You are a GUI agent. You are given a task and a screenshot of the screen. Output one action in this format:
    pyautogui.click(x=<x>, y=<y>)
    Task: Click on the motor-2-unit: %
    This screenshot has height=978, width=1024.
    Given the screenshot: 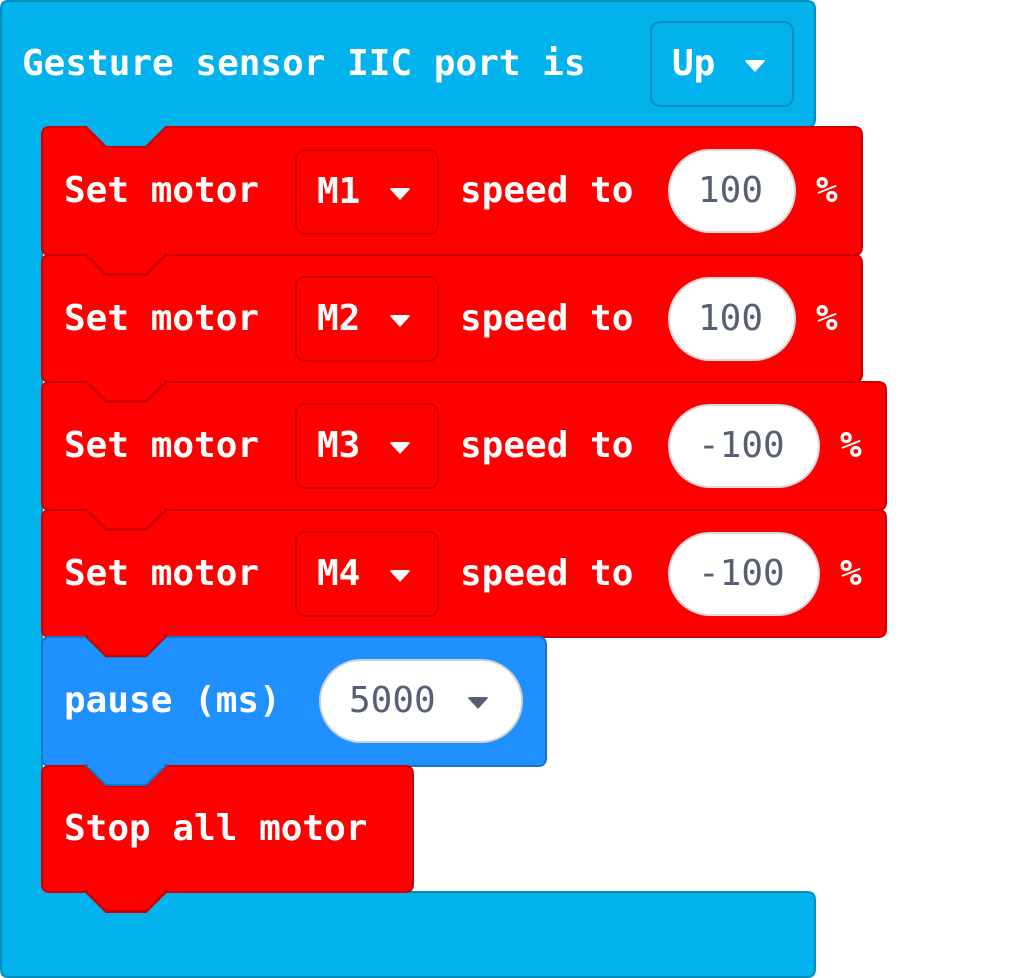 What is the action you would take?
    pyautogui.click(x=827, y=318)
    